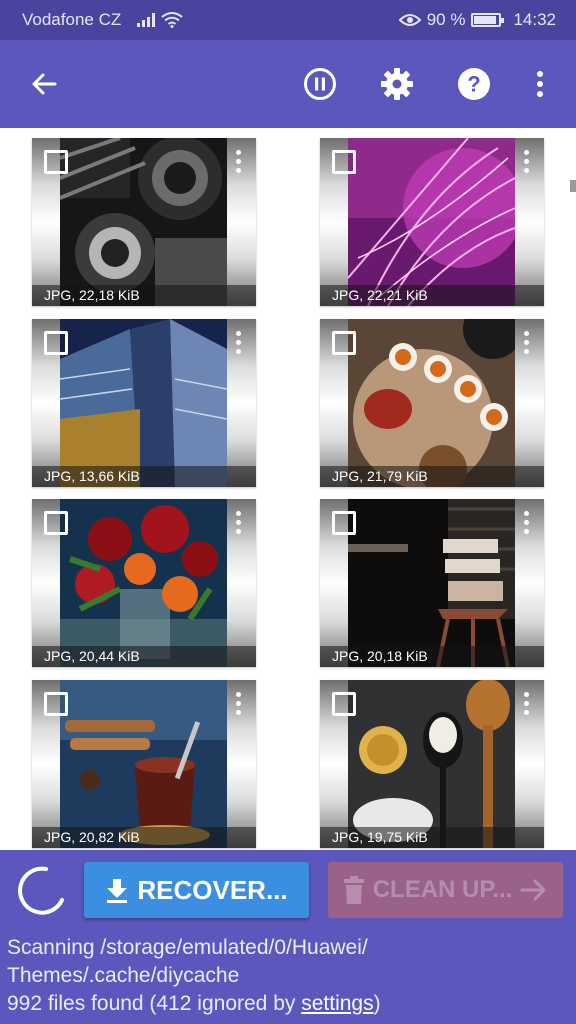 This screenshot has height=1024, width=576. Describe the element at coordinates (533, 890) in the screenshot. I see `arrow-right-icon` at that location.